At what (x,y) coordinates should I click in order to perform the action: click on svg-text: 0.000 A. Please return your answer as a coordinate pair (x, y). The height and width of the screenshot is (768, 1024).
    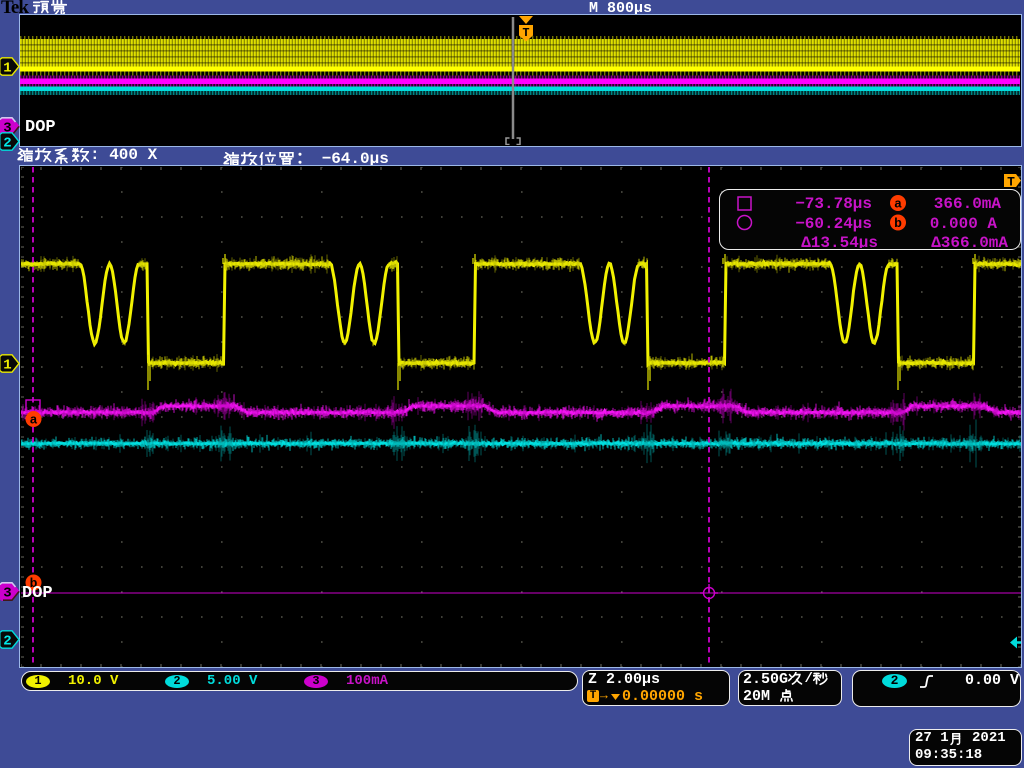
    Looking at the image, I should click on (964, 224).